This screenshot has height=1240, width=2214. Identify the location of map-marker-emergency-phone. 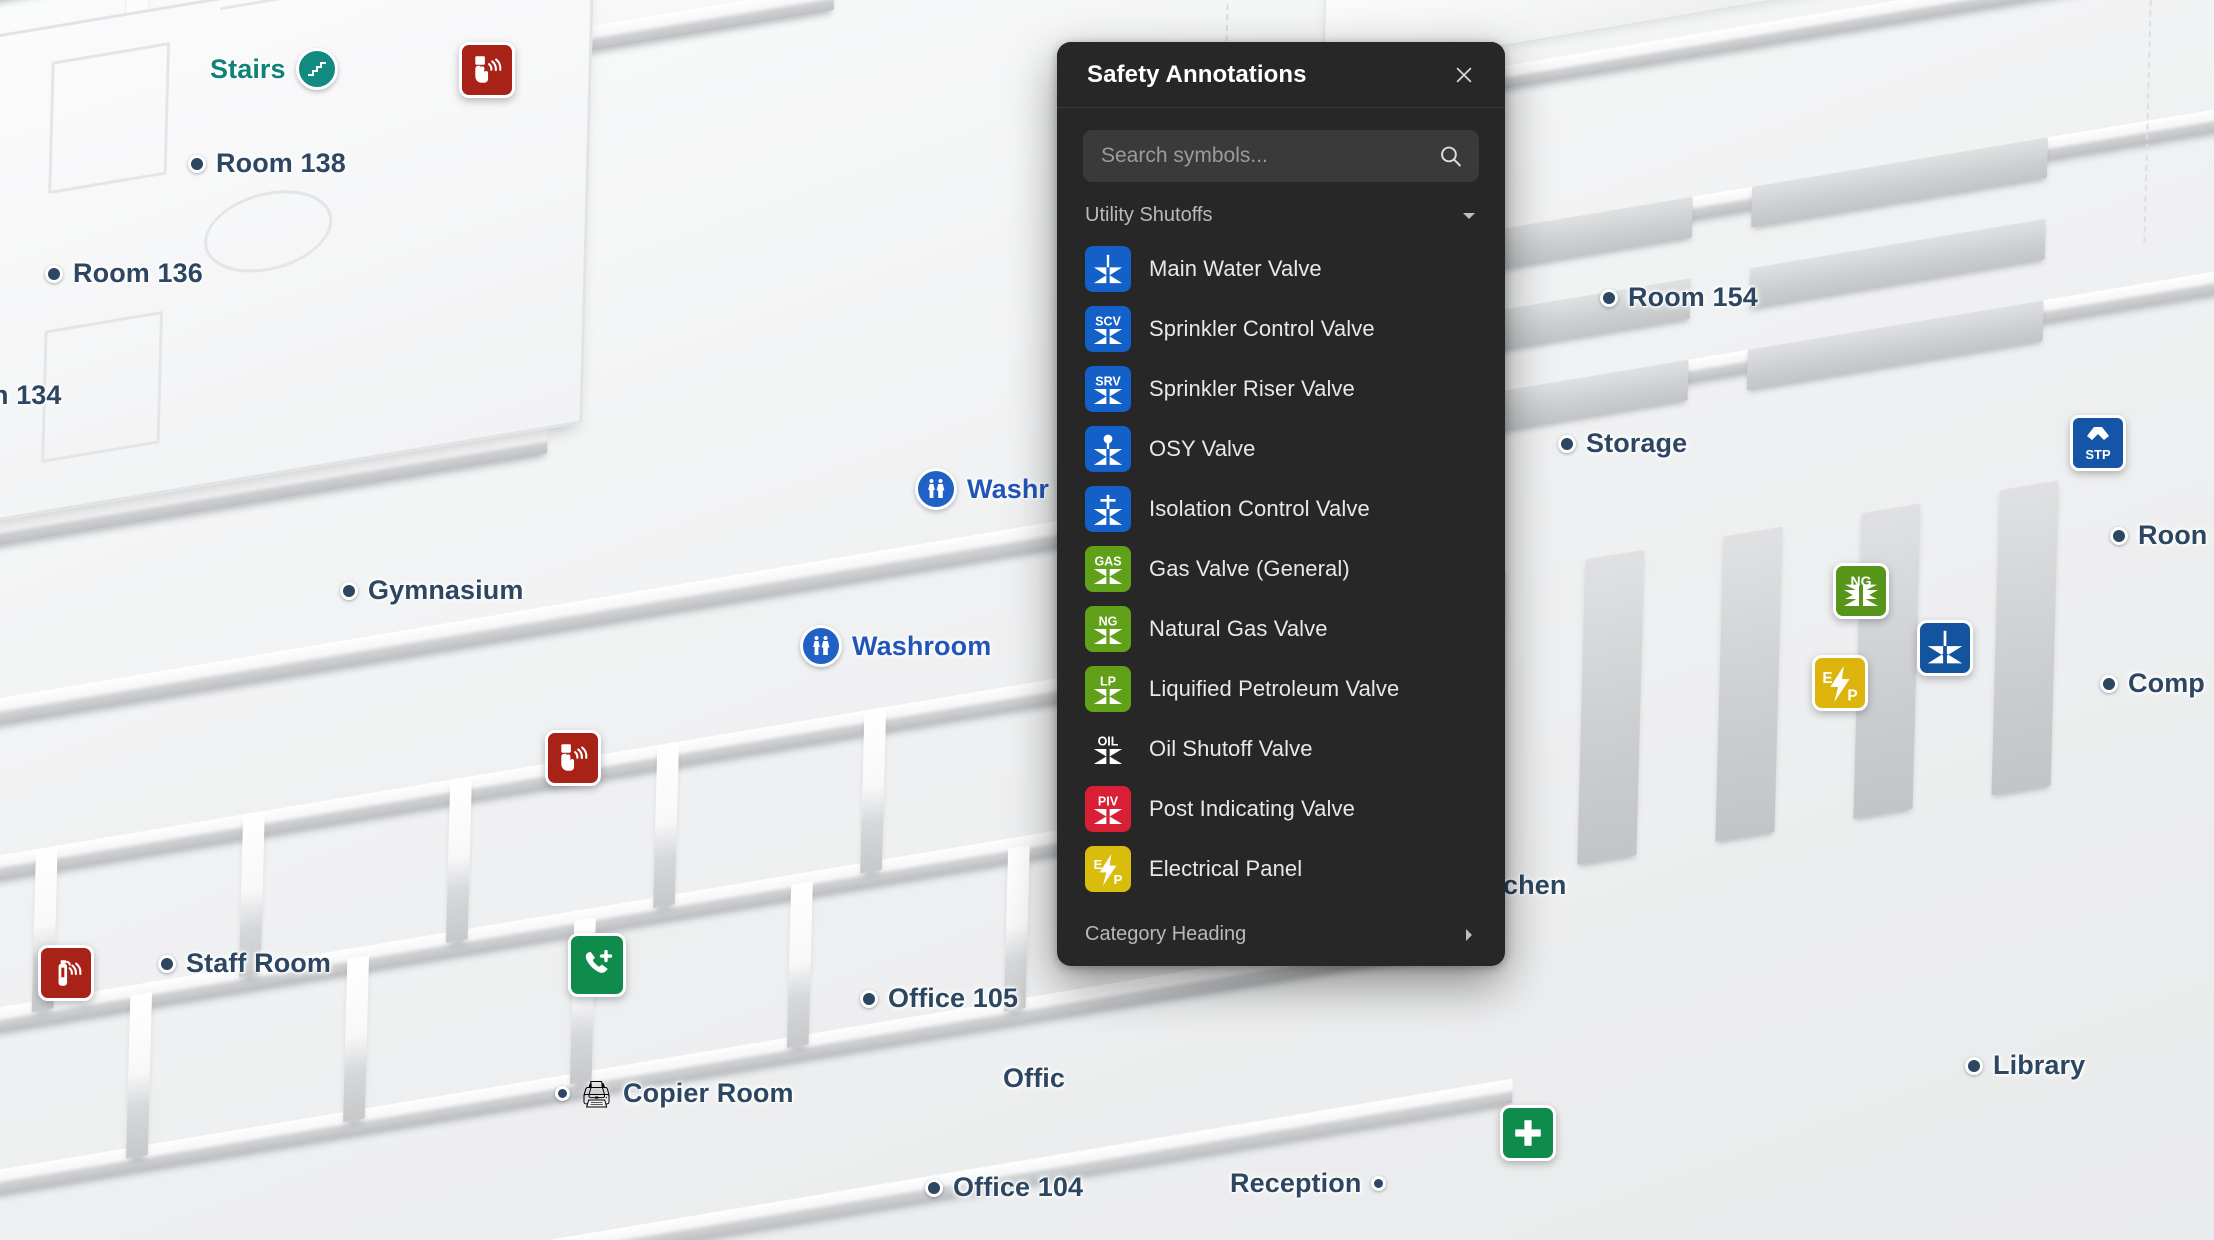
(597, 965).